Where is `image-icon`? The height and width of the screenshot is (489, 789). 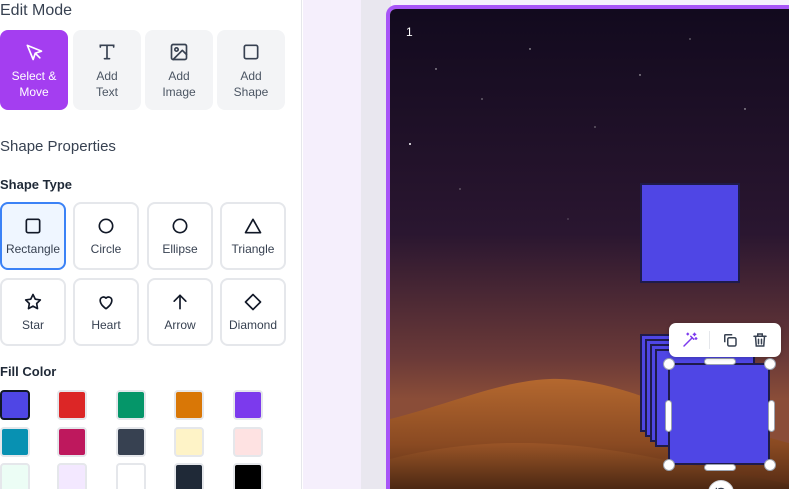 image-icon is located at coordinates (179, 52).